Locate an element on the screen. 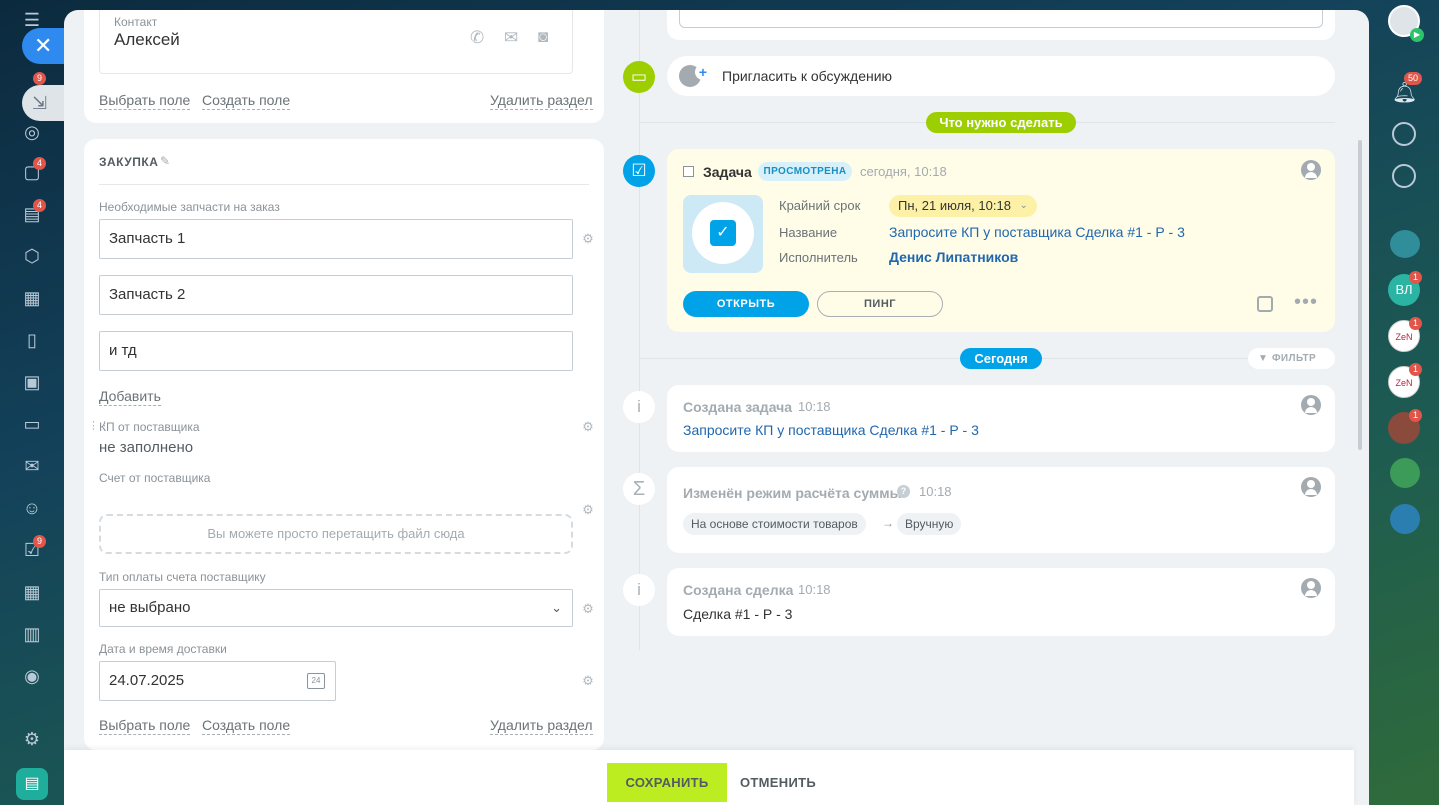  deadline-badge: Пн, 21 июля, 10:18 ⌄ is located at coordinates (963, 206).